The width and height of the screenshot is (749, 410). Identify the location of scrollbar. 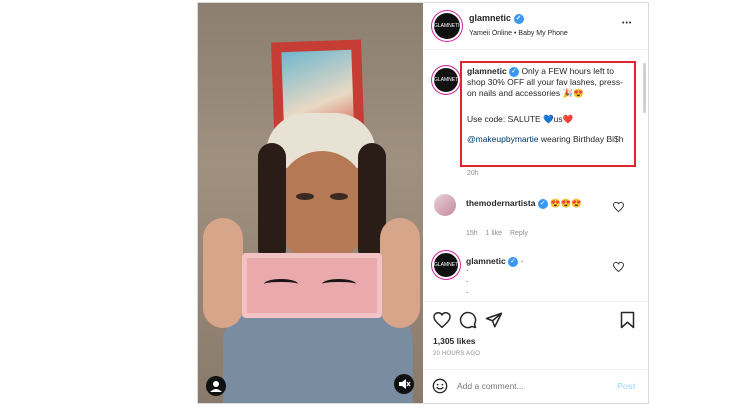
(644, 88).